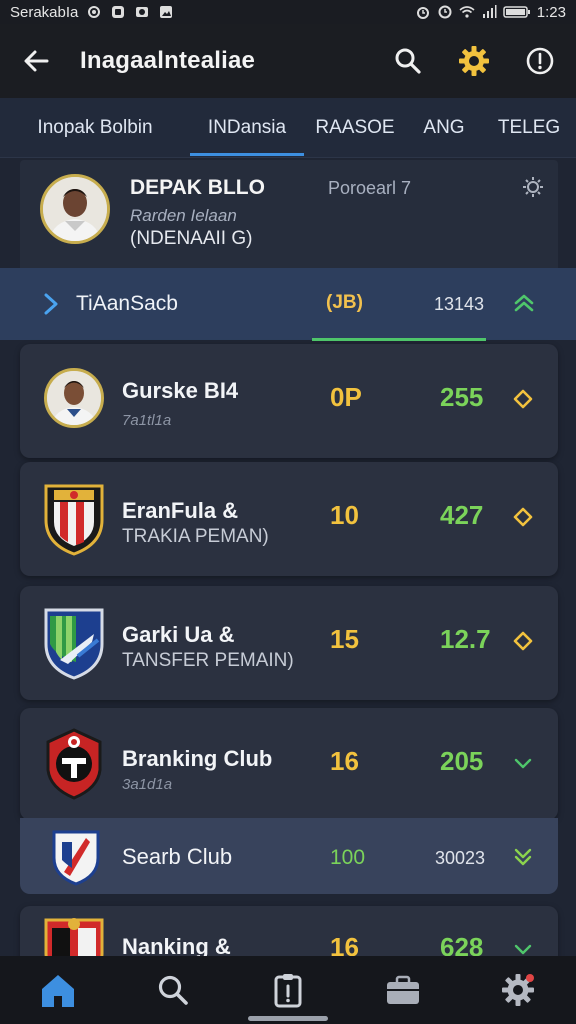 The image size is (576, 1024). What do you see at coordinates (467, 12) in the screenshot?
I see `wifi-icon` at bounding box center [467, 12].